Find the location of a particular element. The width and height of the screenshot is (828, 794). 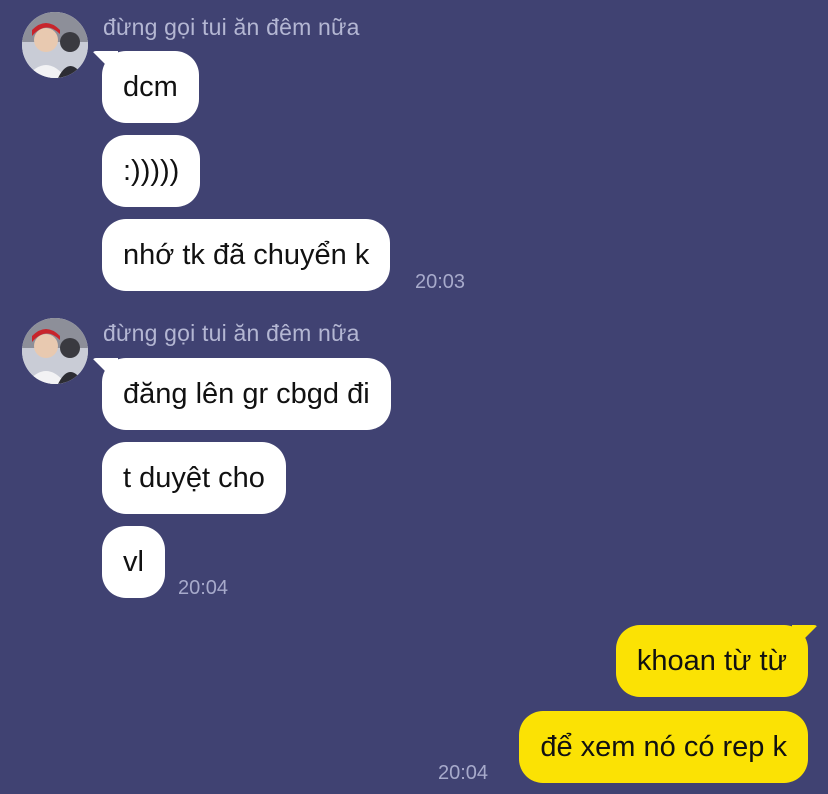

outgoing-timestamp: 20:04 is located at coordinates (463, 773).